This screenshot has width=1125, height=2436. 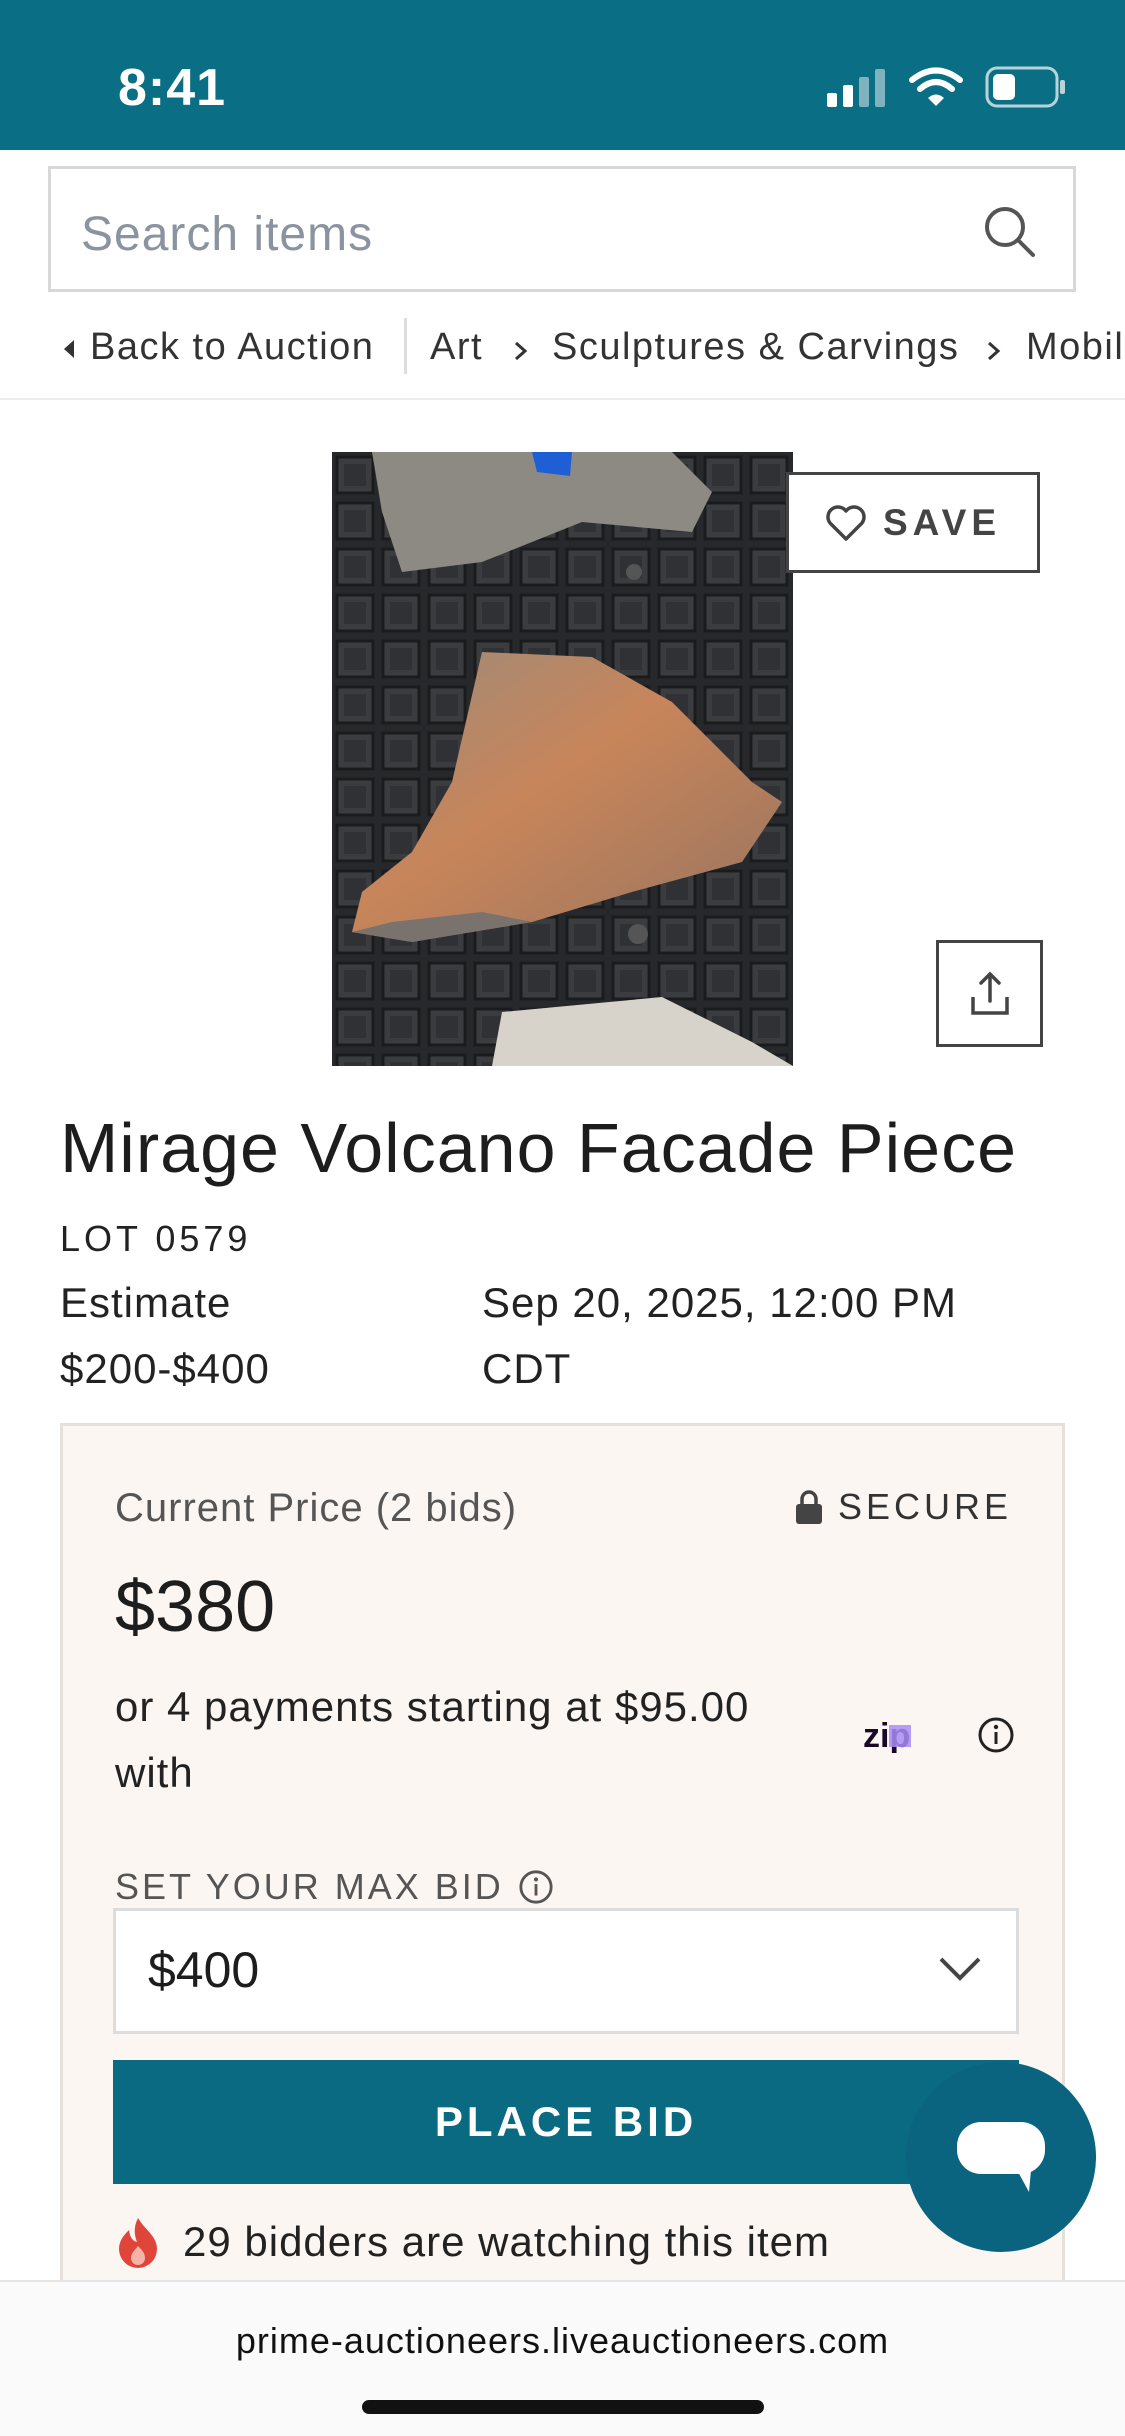 I want to click on status-time: 8:41, so click(x=172, y=88).